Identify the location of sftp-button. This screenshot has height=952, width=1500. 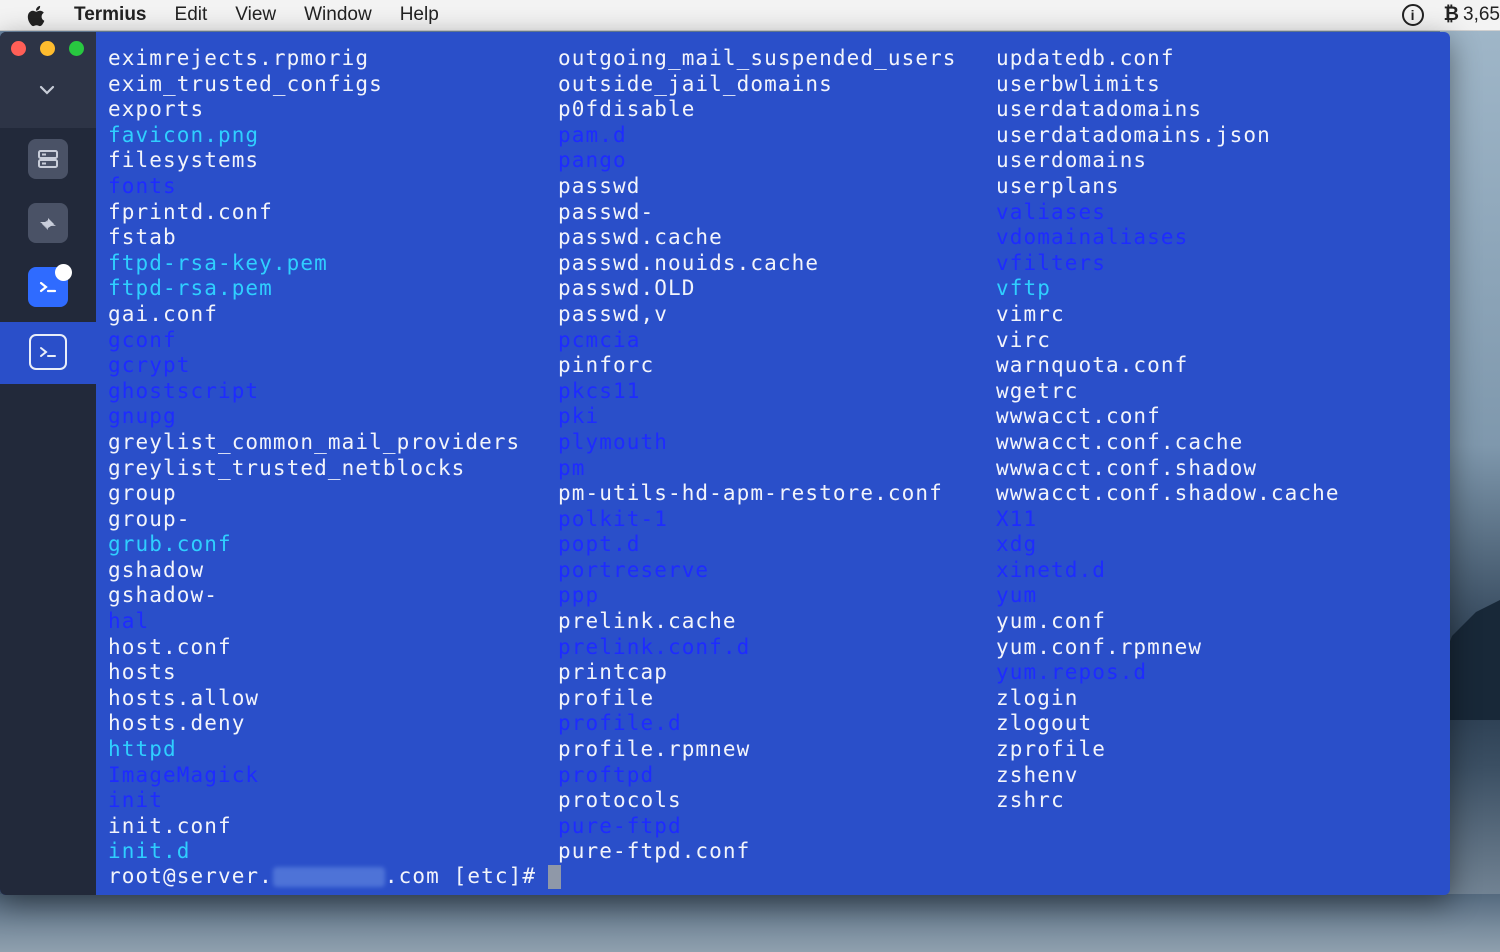
(48, 223).